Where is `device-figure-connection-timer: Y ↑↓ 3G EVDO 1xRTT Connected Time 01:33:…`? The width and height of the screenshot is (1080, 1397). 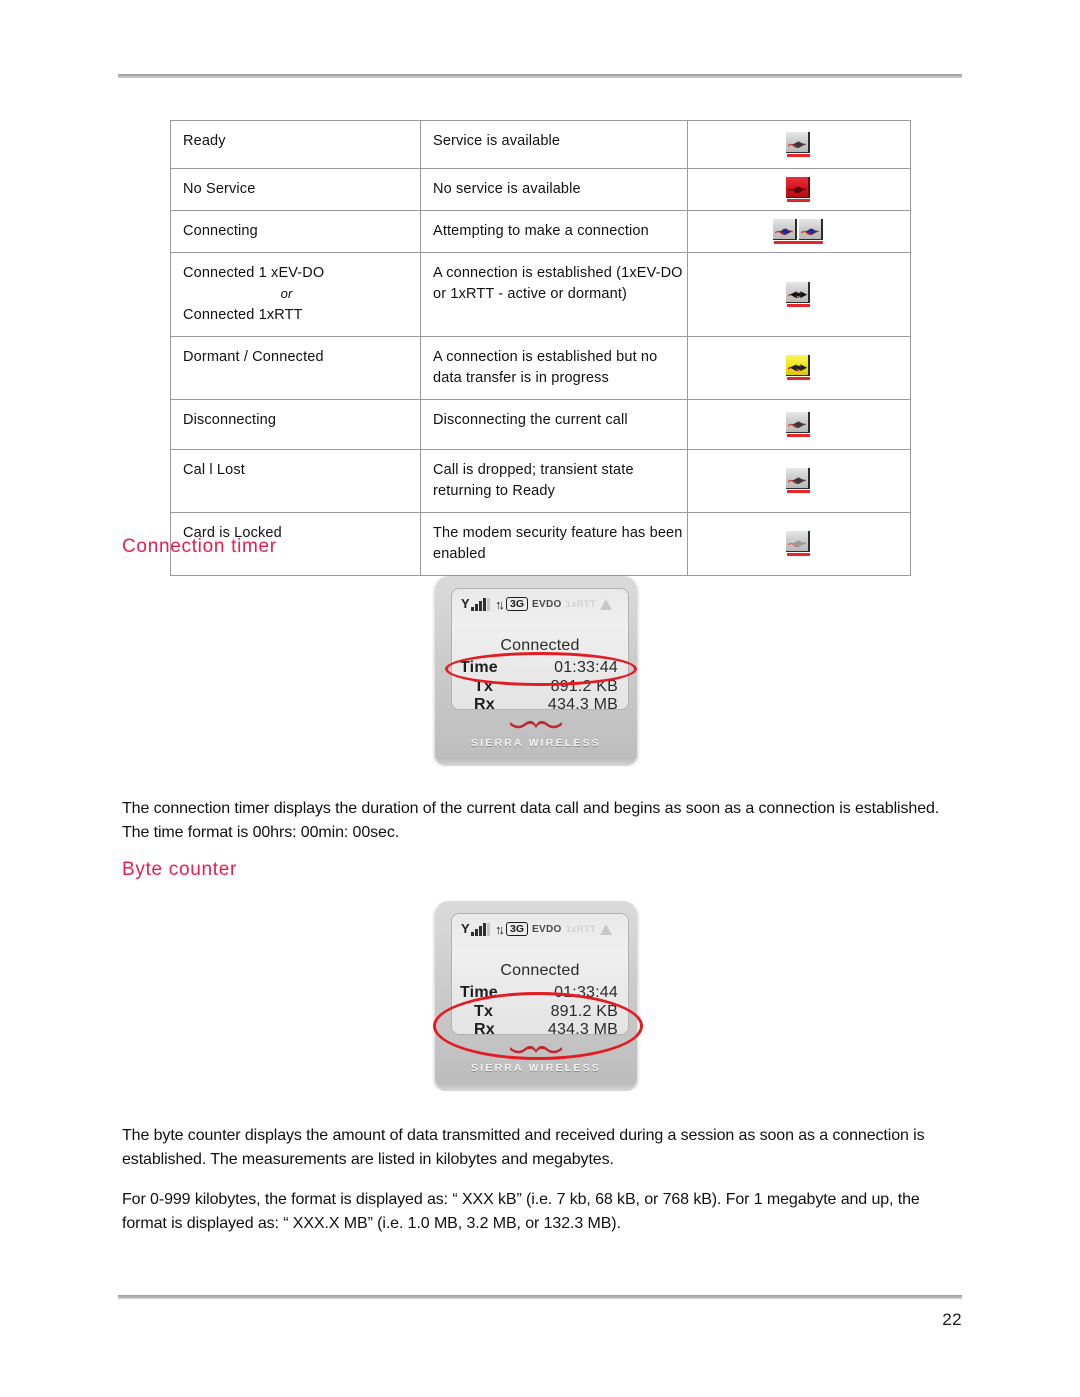 device-figure-connection-timer: Y ↑↓ 3G EVDO 1xRTT Connected Time 01:33:… is located at coordinates (535, 670).